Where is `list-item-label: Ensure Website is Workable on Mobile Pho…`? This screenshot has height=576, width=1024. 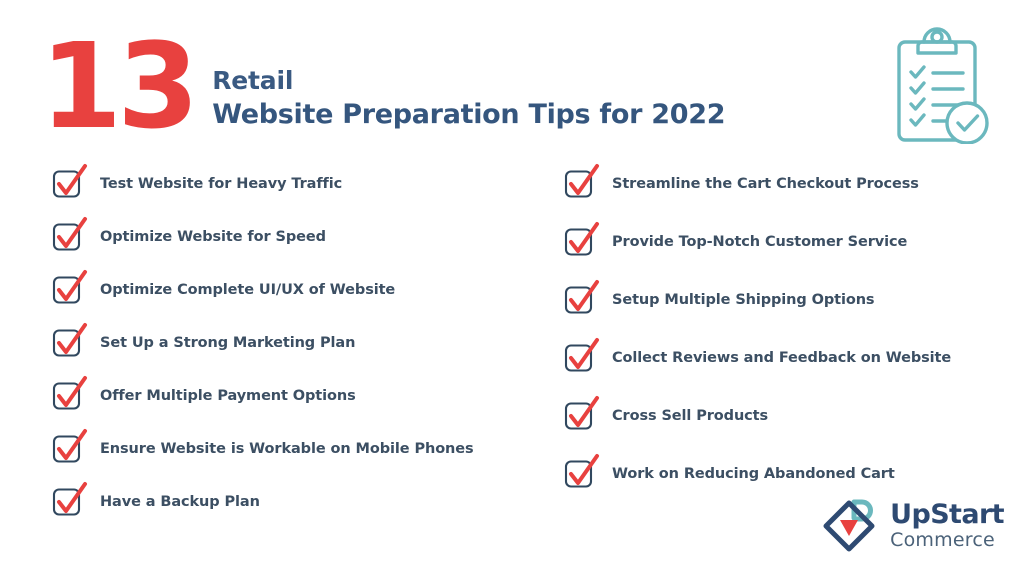
list-item-label: Ensure Website is Workable on Mobile Pho… is located at coordinates (287, 448).